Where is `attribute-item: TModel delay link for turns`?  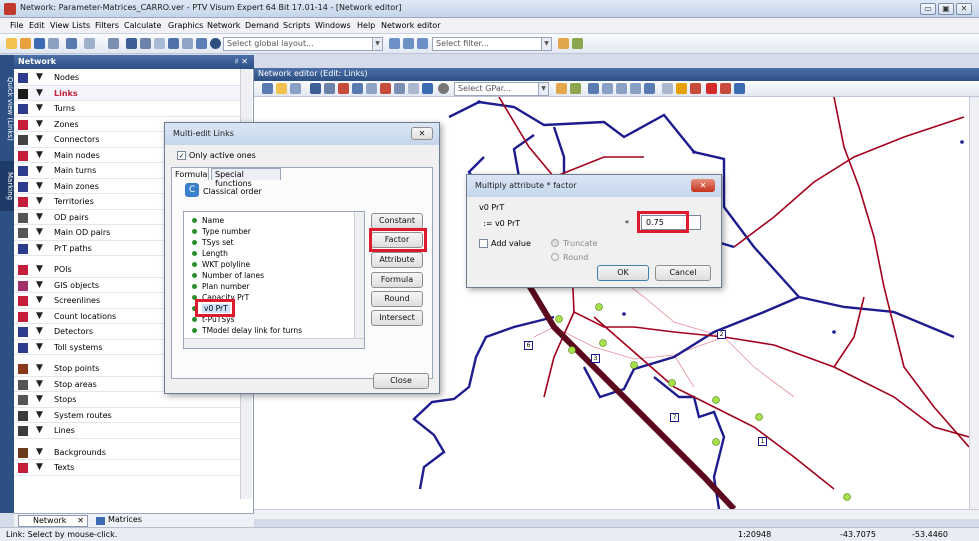
attribute-item: TModel delay link for turns is located at coordinates (252, 330).